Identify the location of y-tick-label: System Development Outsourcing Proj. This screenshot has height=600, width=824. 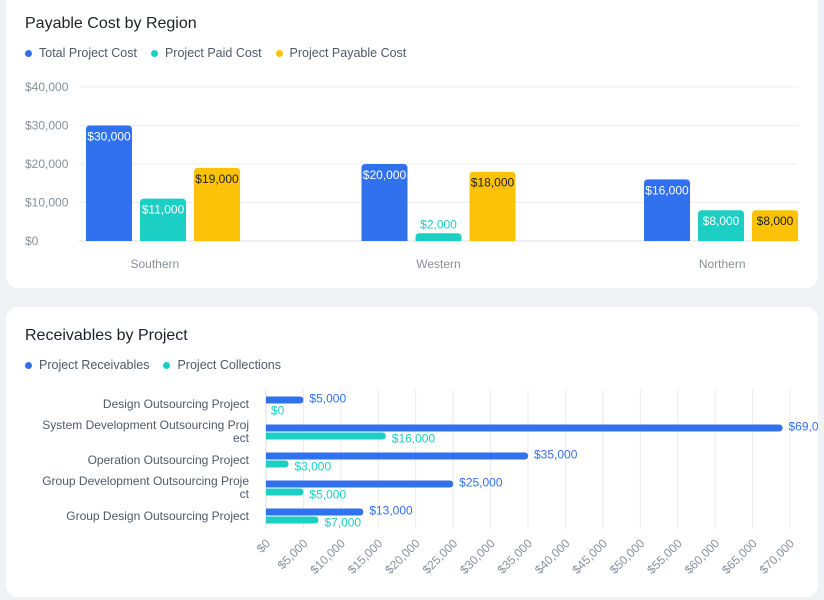
(145, 425).